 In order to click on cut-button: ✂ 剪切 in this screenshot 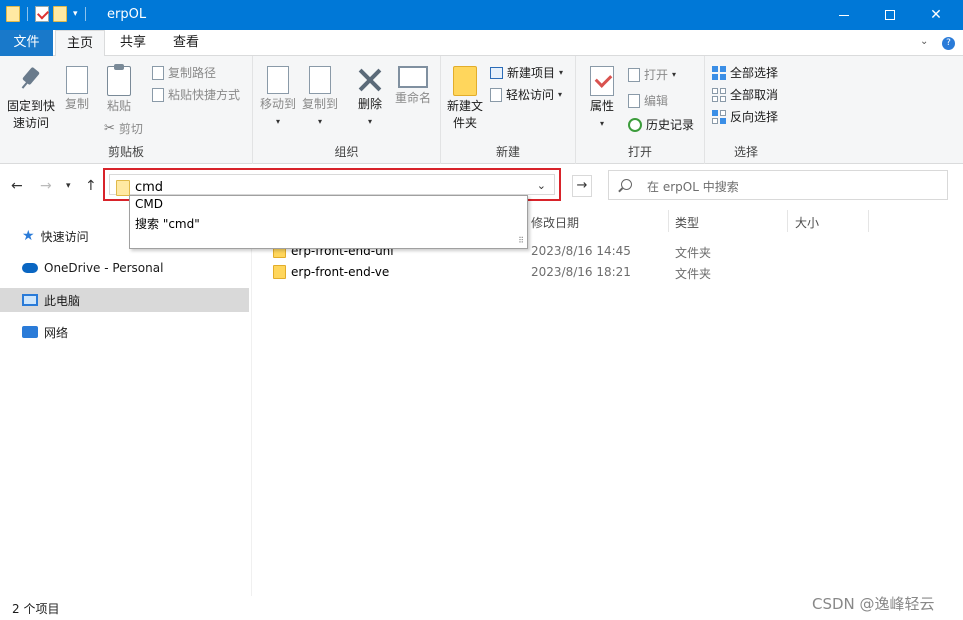, I will do `click(123, 128)`.